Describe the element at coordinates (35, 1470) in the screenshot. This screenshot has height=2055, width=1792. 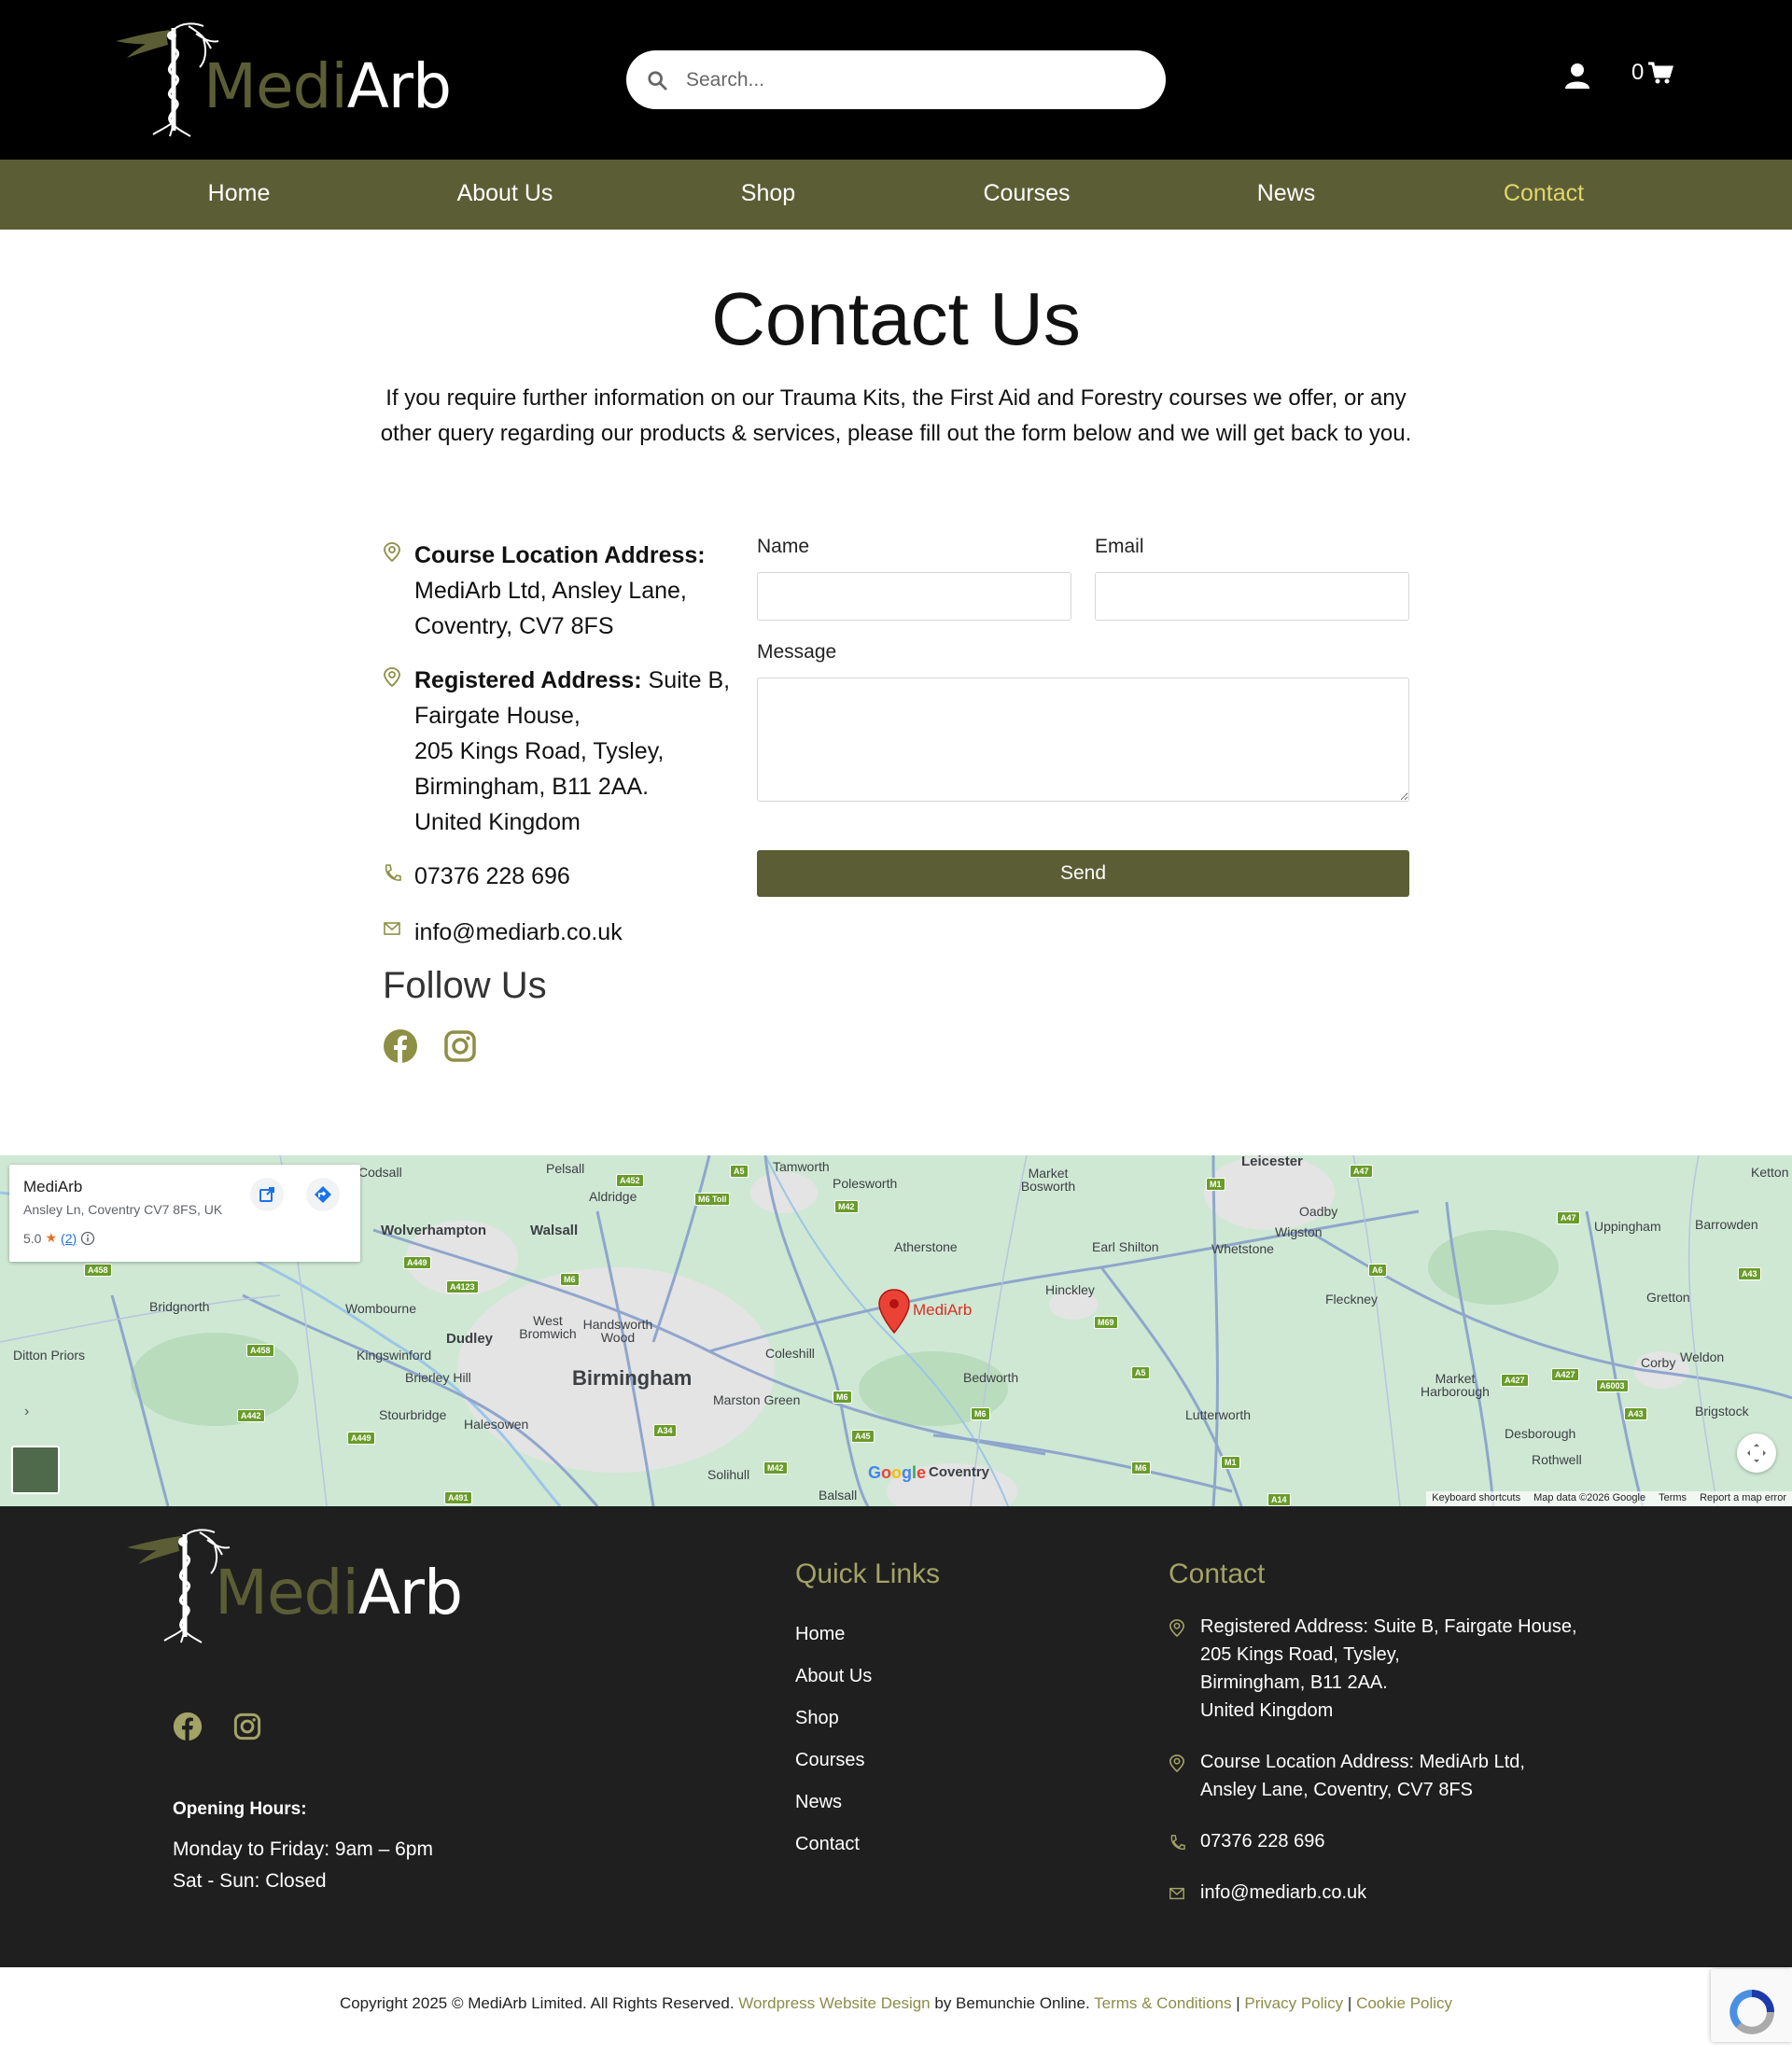
I see `satellite-toggle` at that location.